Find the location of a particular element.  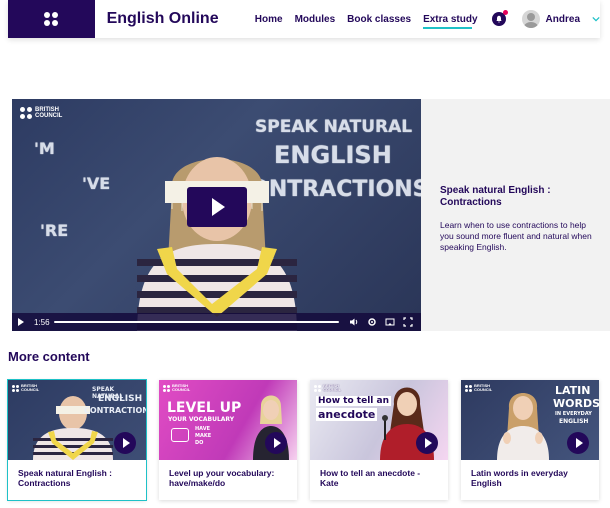

logo-button is located at coordinates (51, 19).